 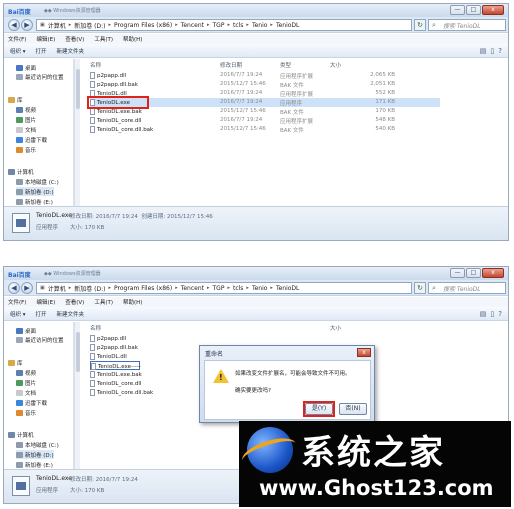 I want to click on column-header-date: 修改日期, so click(x=231, y=65).